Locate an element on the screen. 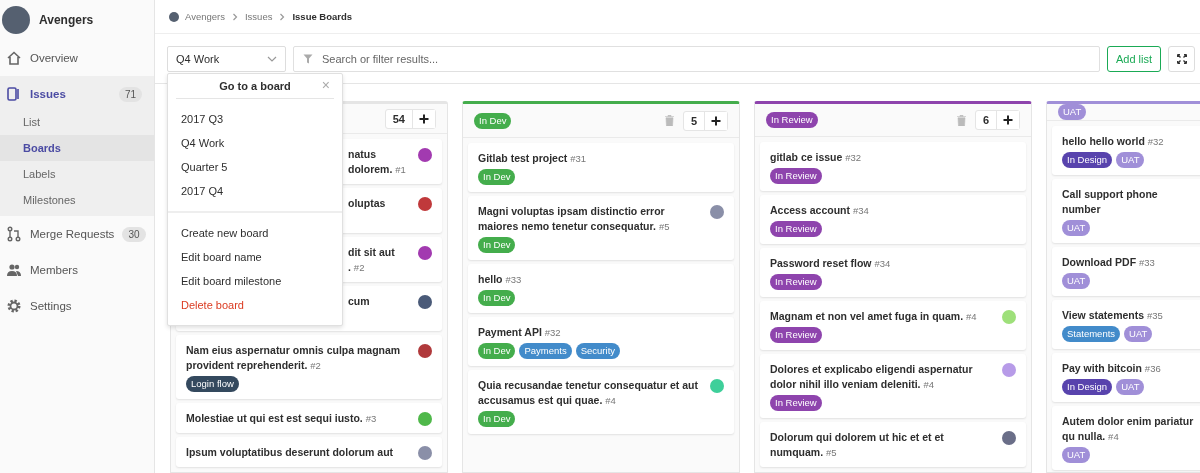 This screenshot has height=473, width=1200. issue-title: Quia recusandae tenetur consequatur et aut accusamus est qui quae. #4 is located at coordinates (588, 393).